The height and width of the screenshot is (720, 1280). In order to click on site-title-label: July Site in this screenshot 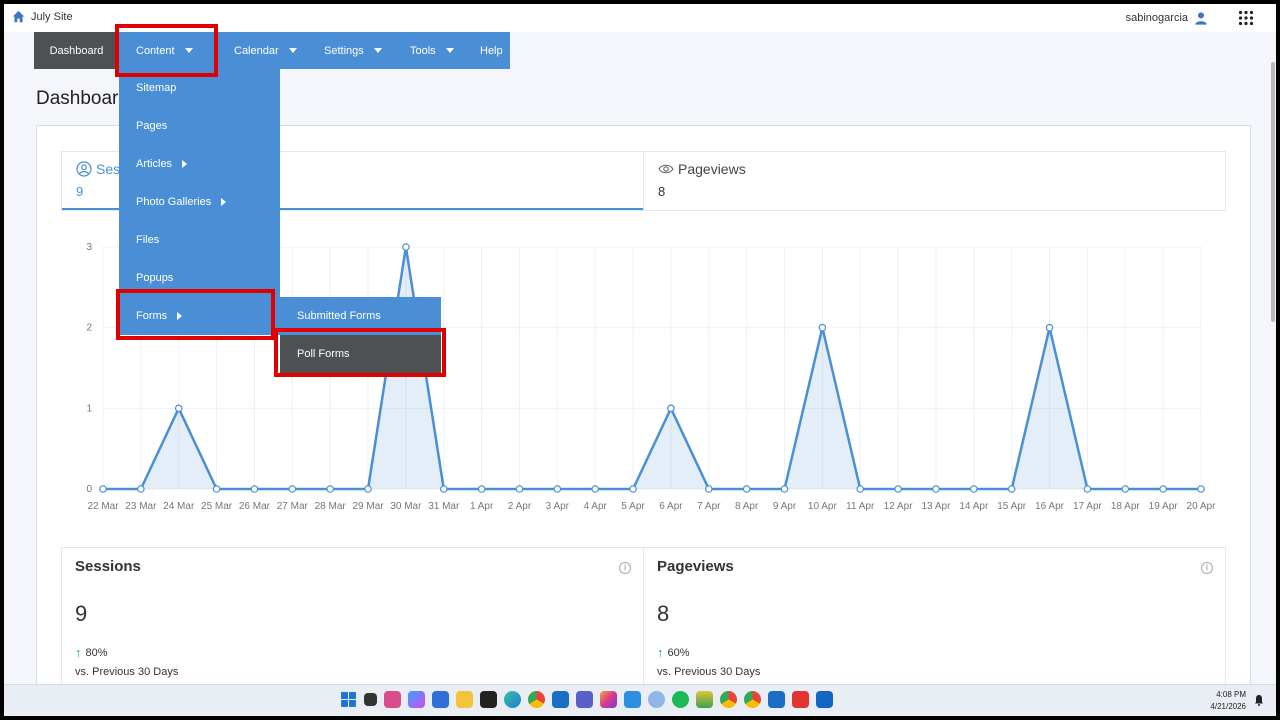, I will do `click(52, 16)`.